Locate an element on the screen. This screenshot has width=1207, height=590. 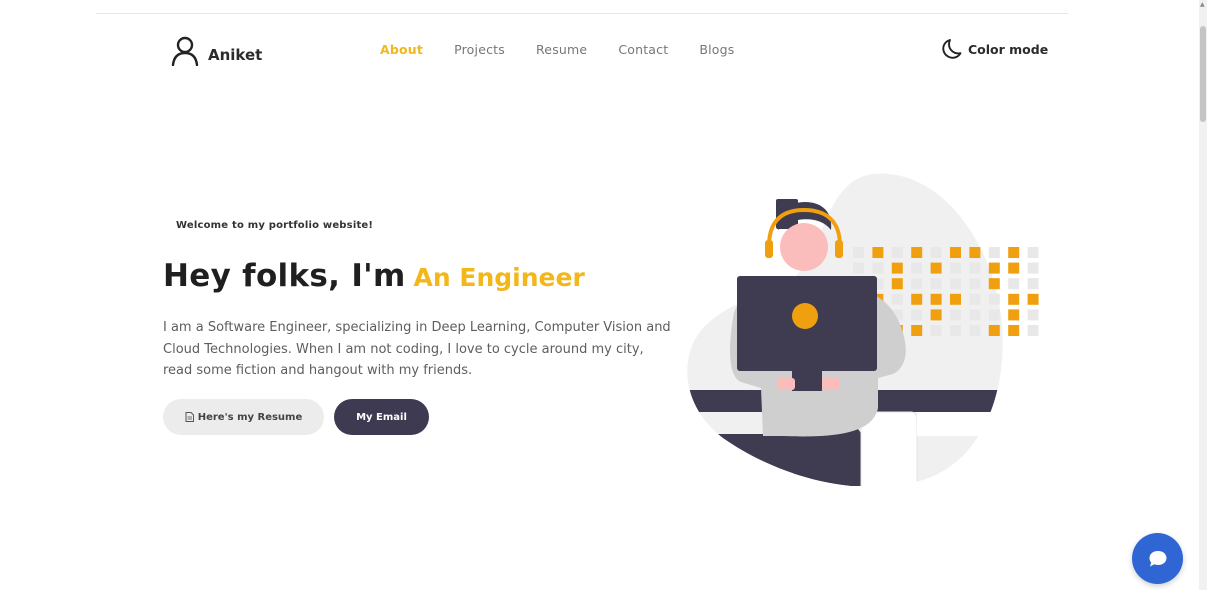
brand: Aniket is located at coordinates (216, 51).